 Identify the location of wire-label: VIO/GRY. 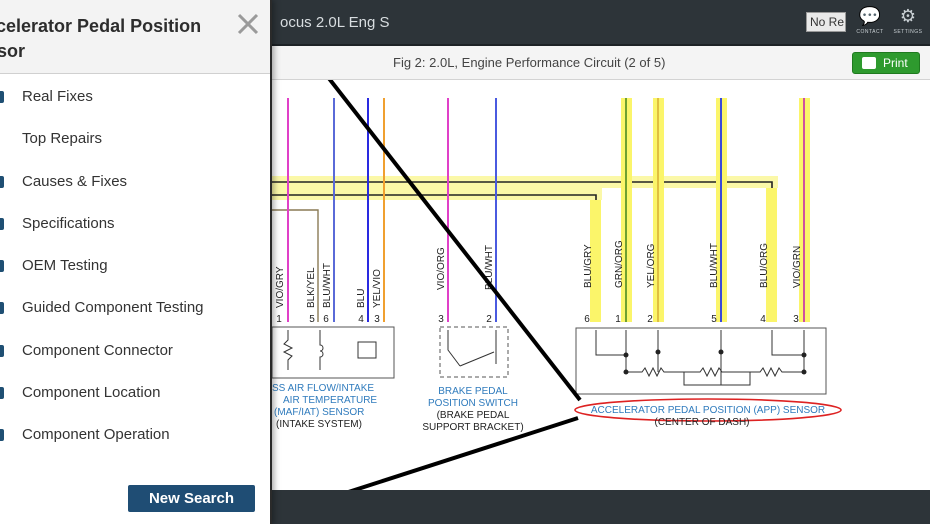
(280, 287).